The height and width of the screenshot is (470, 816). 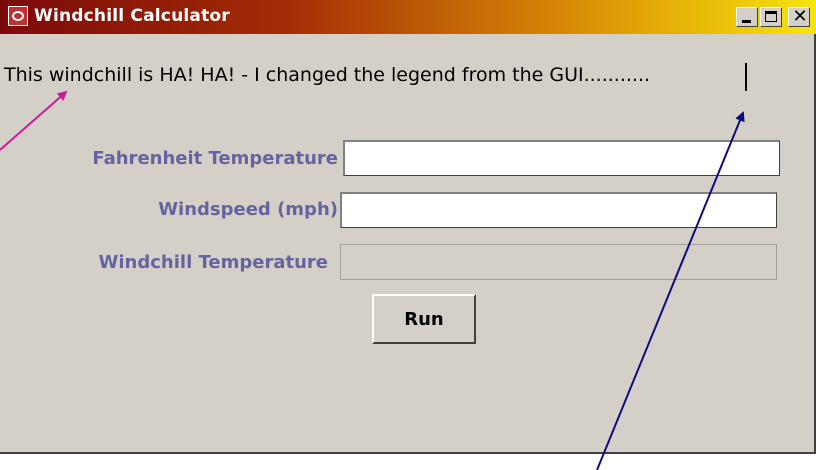 I want to click on minimize-button, so click(x=747, y=17).